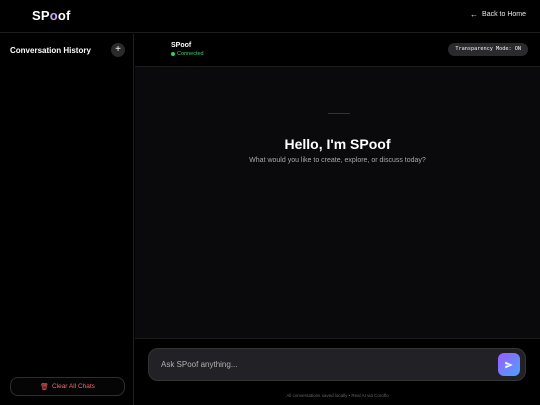 This screenshot has height=405, width=540. What do you see at coordinates (270, 16) in the screenshot?
I see `top-bar: SPoof ← Back to Home` at bounding box center [270, 16].